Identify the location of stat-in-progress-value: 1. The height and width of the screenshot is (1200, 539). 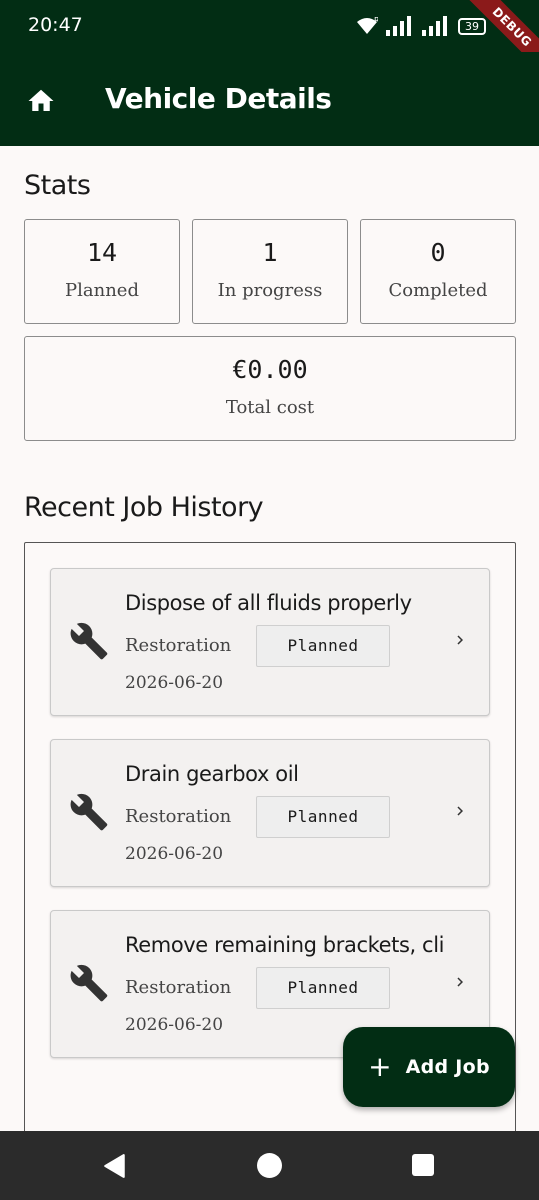
(270, 252).